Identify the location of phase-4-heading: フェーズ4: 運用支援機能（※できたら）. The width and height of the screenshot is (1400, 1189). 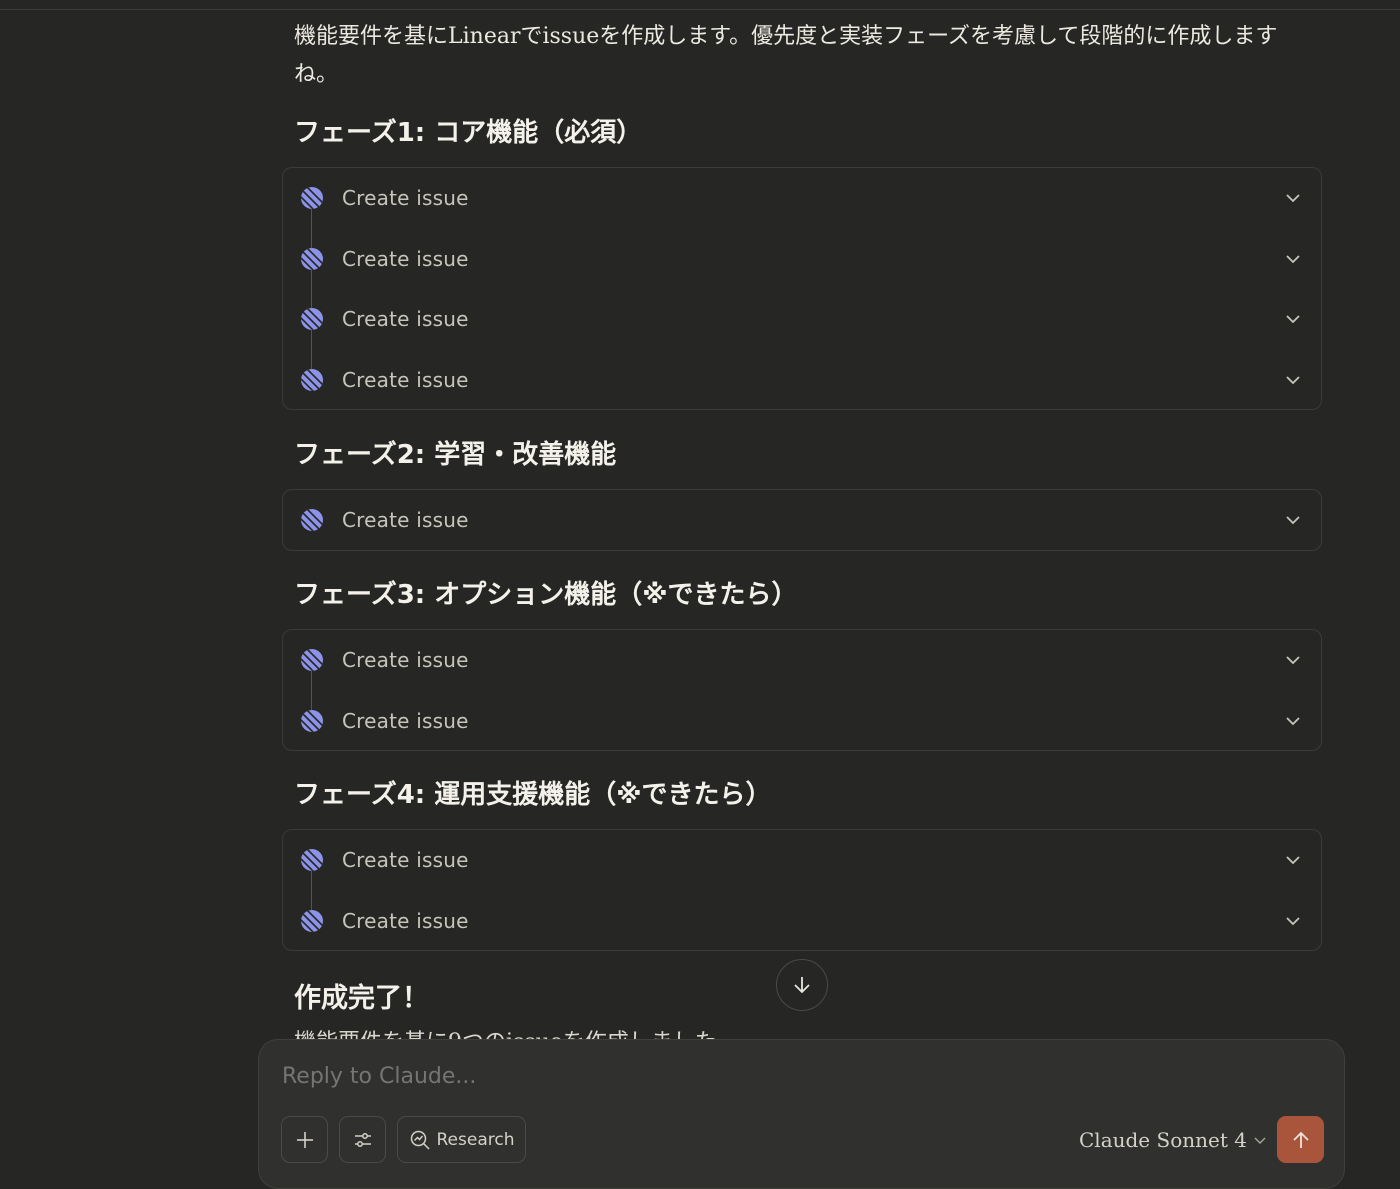
(533, 795).